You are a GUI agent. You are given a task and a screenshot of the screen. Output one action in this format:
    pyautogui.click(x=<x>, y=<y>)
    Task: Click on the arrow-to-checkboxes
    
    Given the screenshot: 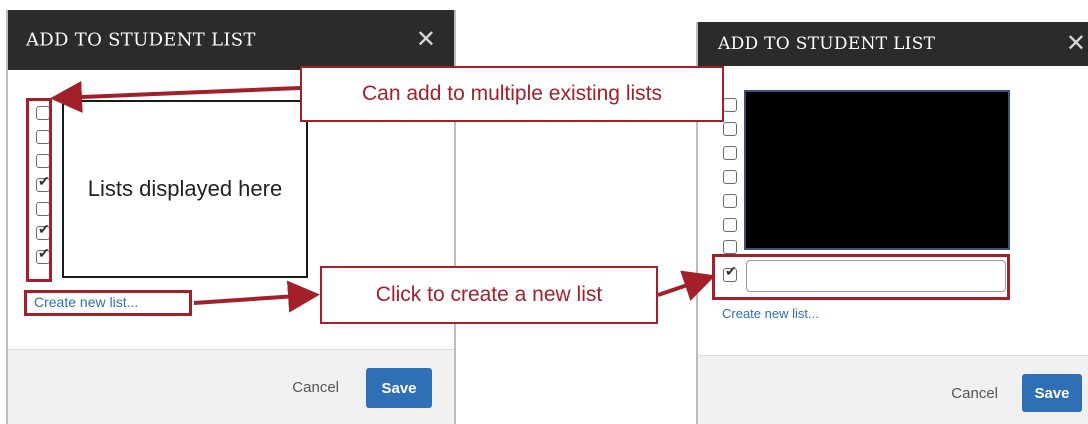 What is the action you would take?
    pyautogui.click(x=175, y=97)
    